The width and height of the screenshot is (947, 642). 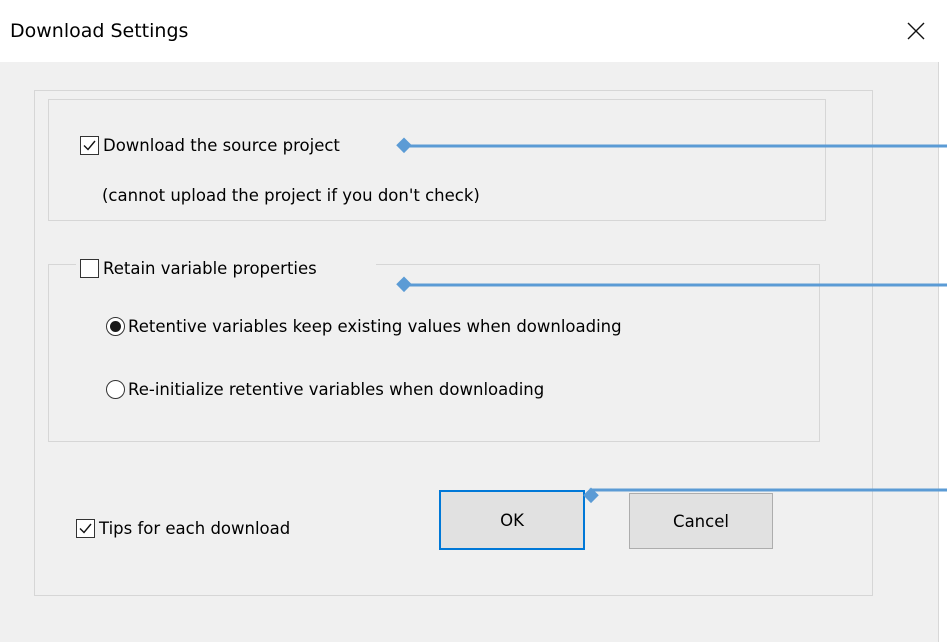 What do you see at coordinates (765, 495) in the screenshot?
I see `callout-line-ok-button` at bounding box center [765, 495].